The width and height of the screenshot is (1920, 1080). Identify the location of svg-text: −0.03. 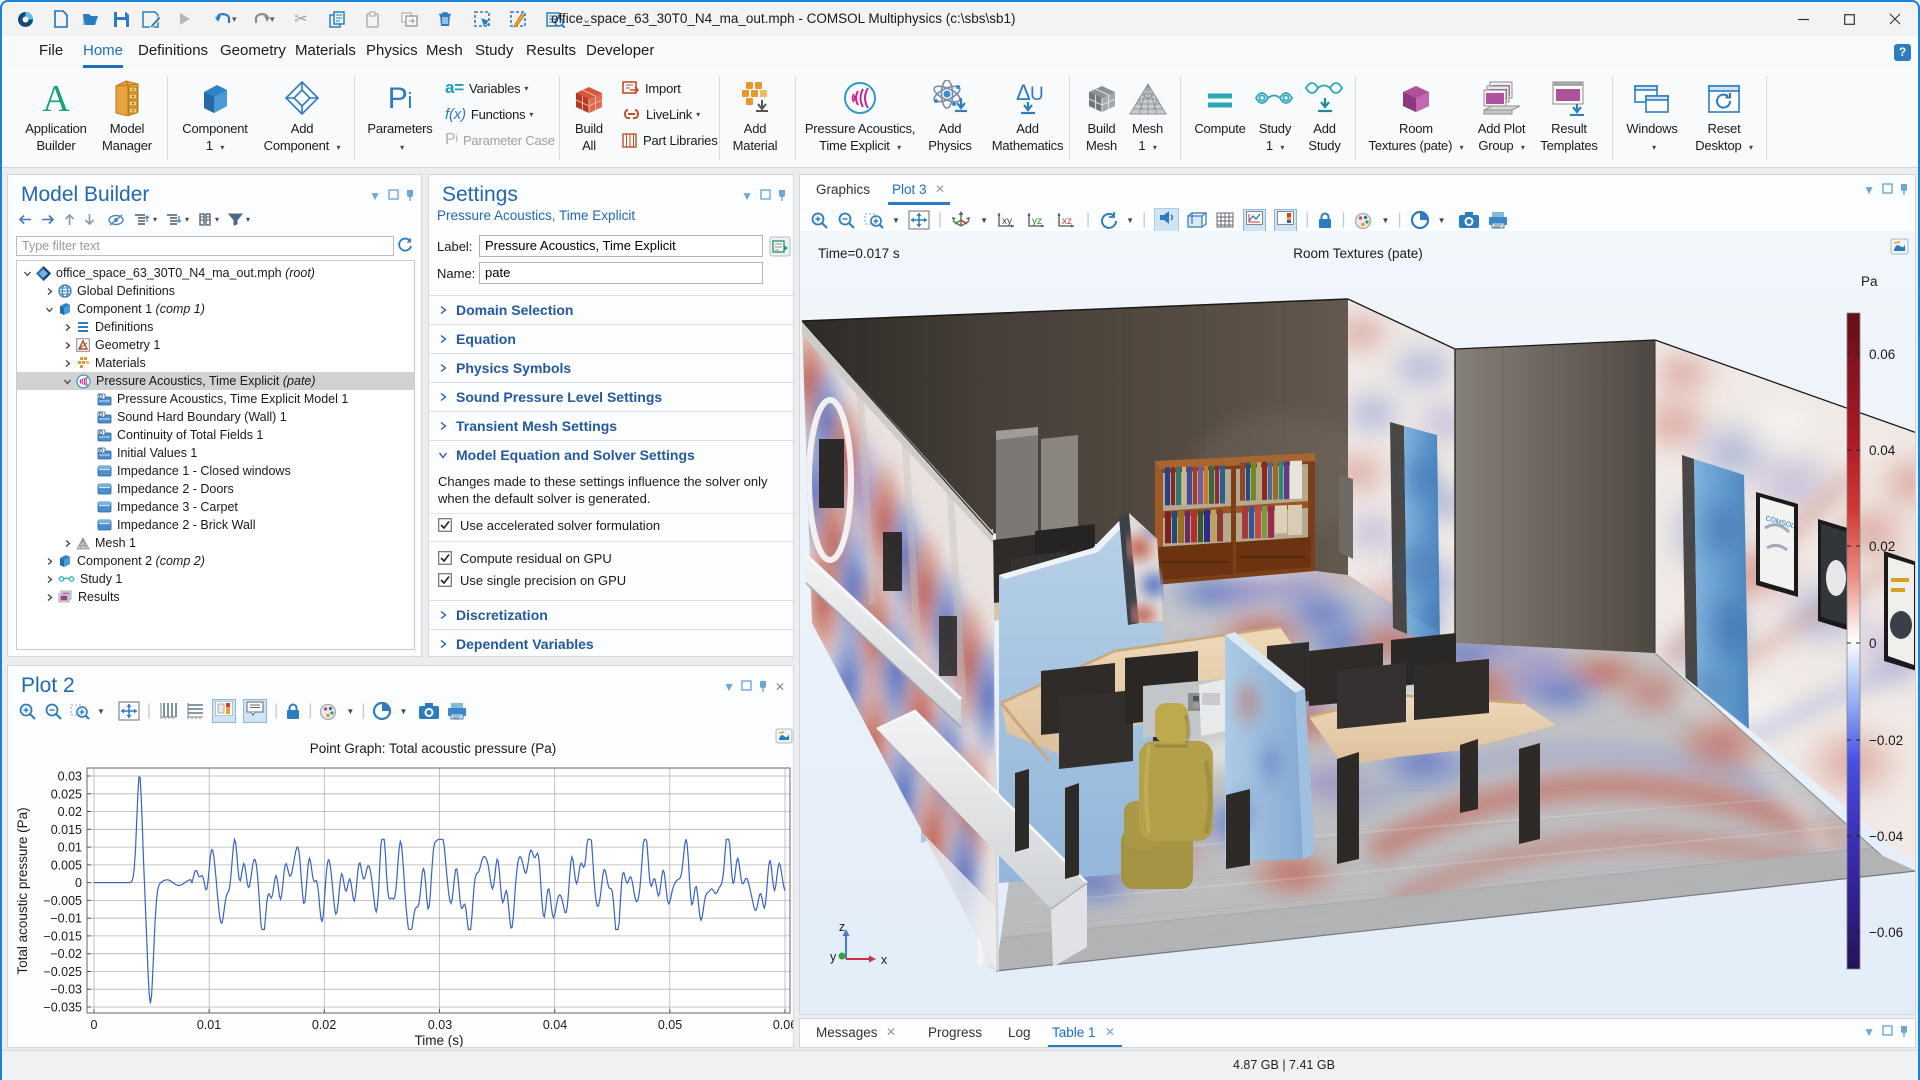
(66, 990).